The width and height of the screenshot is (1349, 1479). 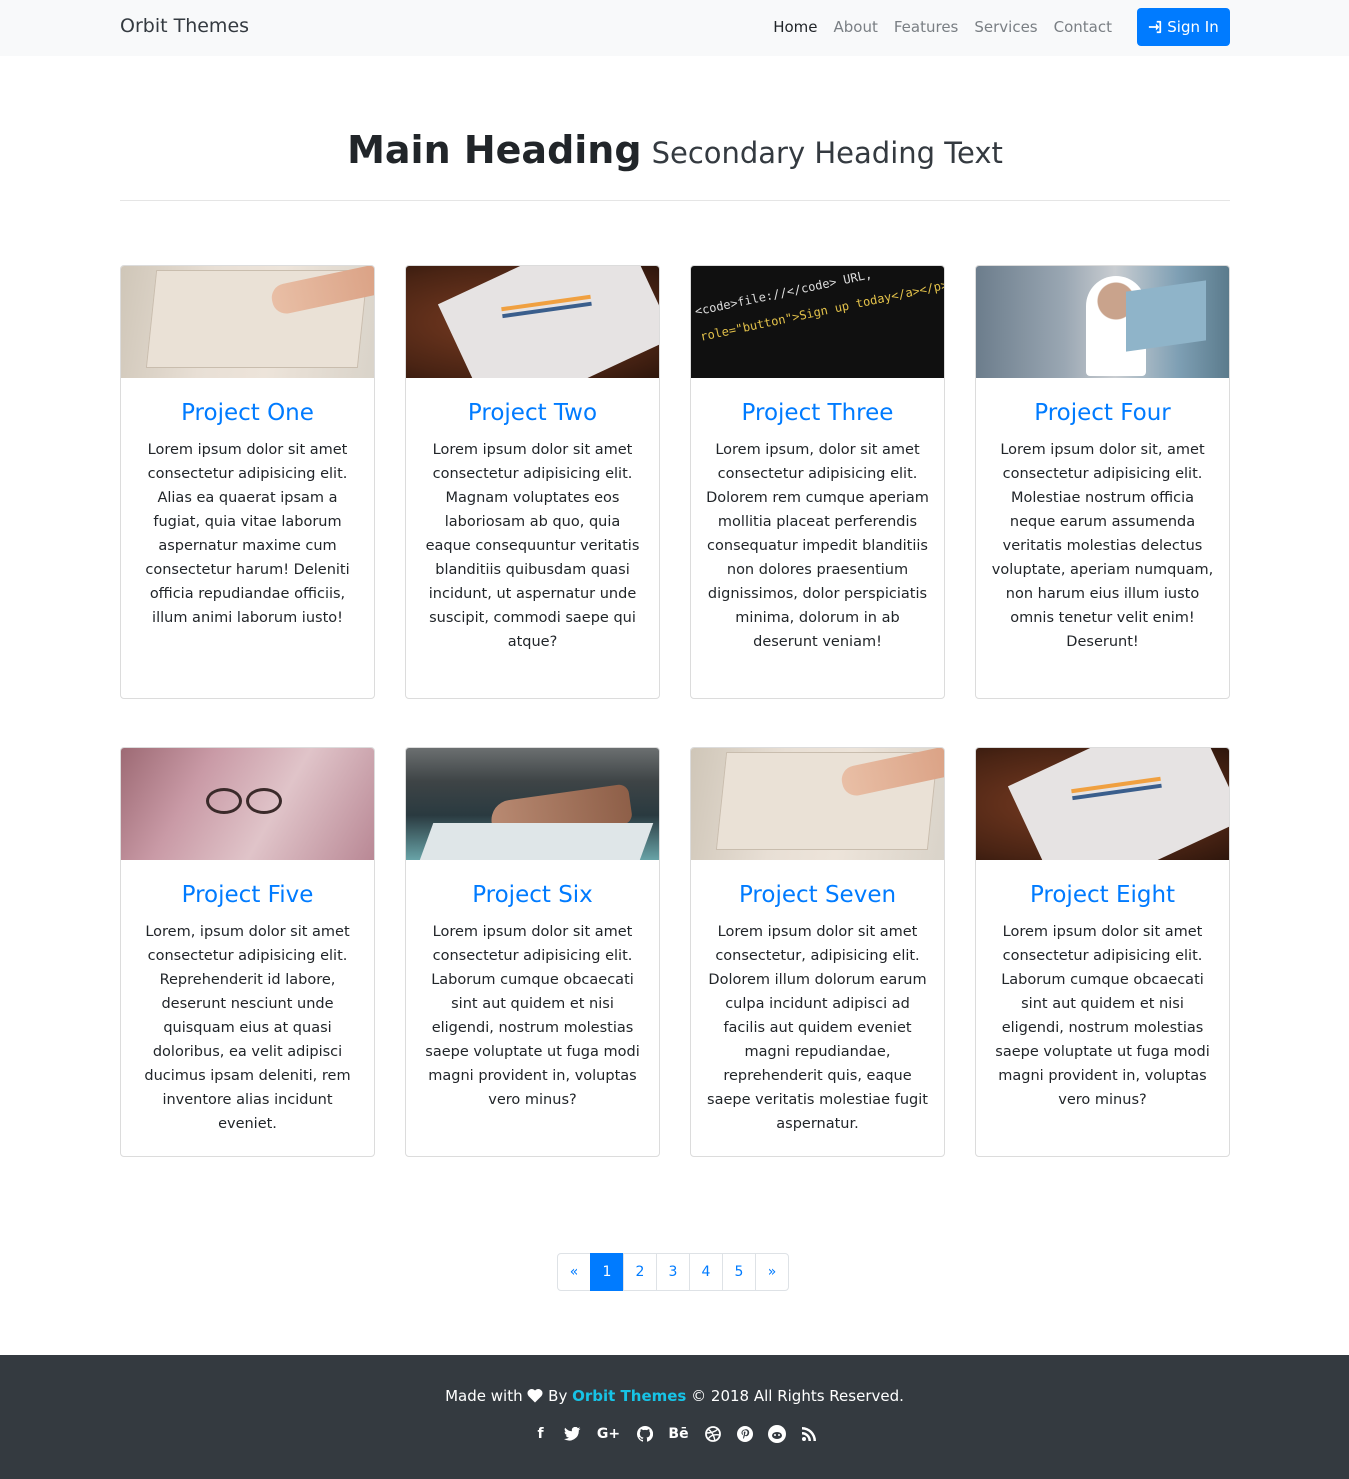 I want to click on footer-made-with: Made with, so click(x=484, y=1396).